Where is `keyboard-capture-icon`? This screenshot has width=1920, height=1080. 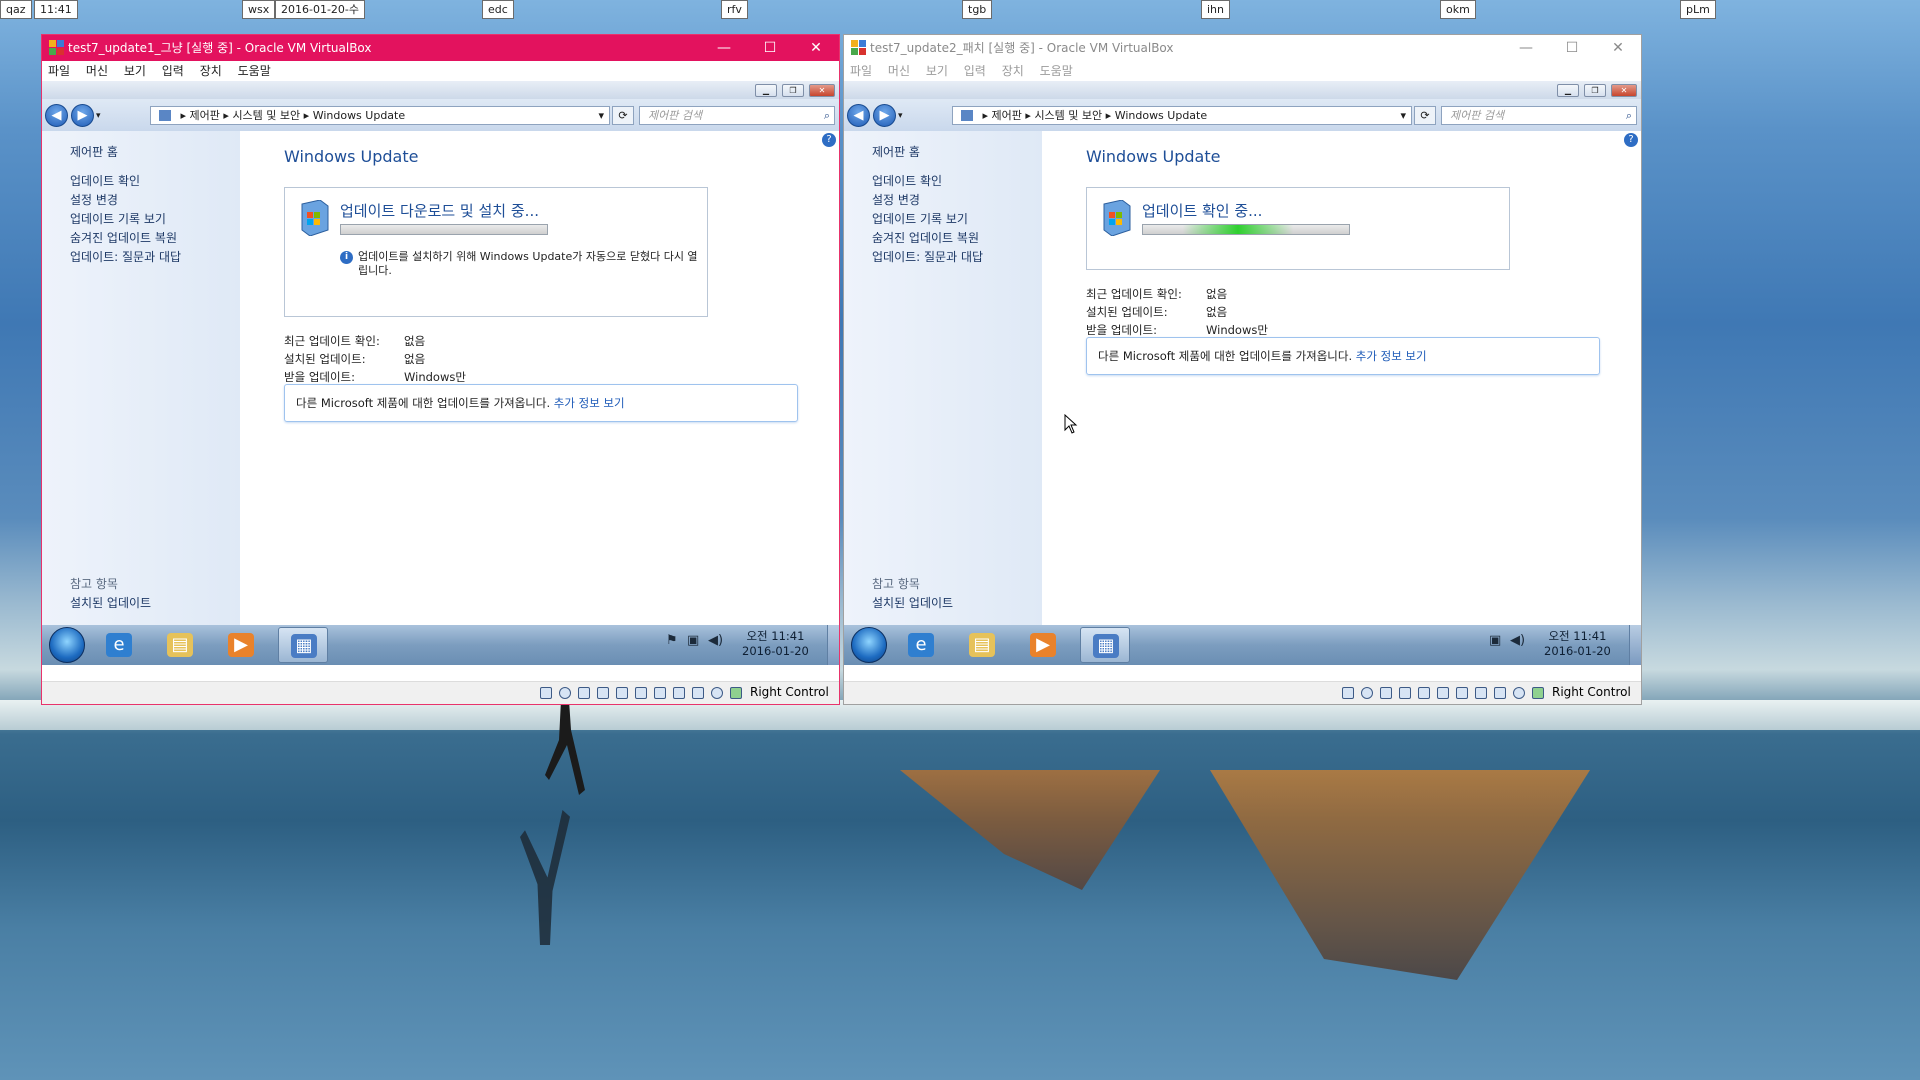
keyboard-capture-icon is located at coordinates (1538, 693).